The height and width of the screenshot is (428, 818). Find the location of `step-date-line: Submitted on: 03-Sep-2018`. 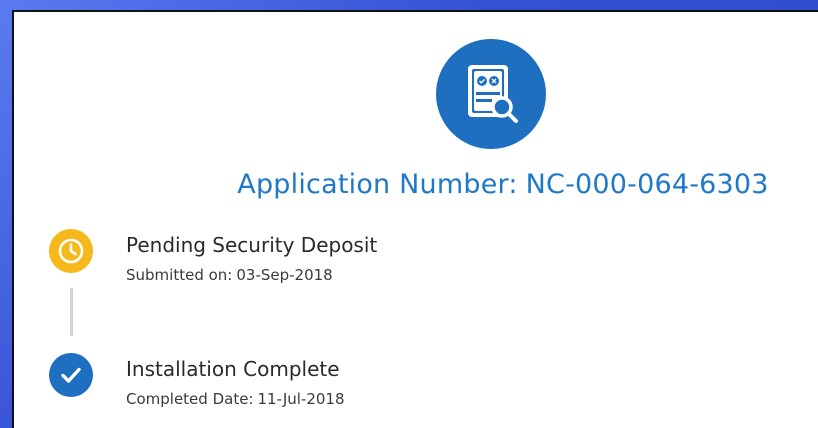

step-date-line: Submitted on: 03-Sep-2018 is located at coordinates (229, 275).